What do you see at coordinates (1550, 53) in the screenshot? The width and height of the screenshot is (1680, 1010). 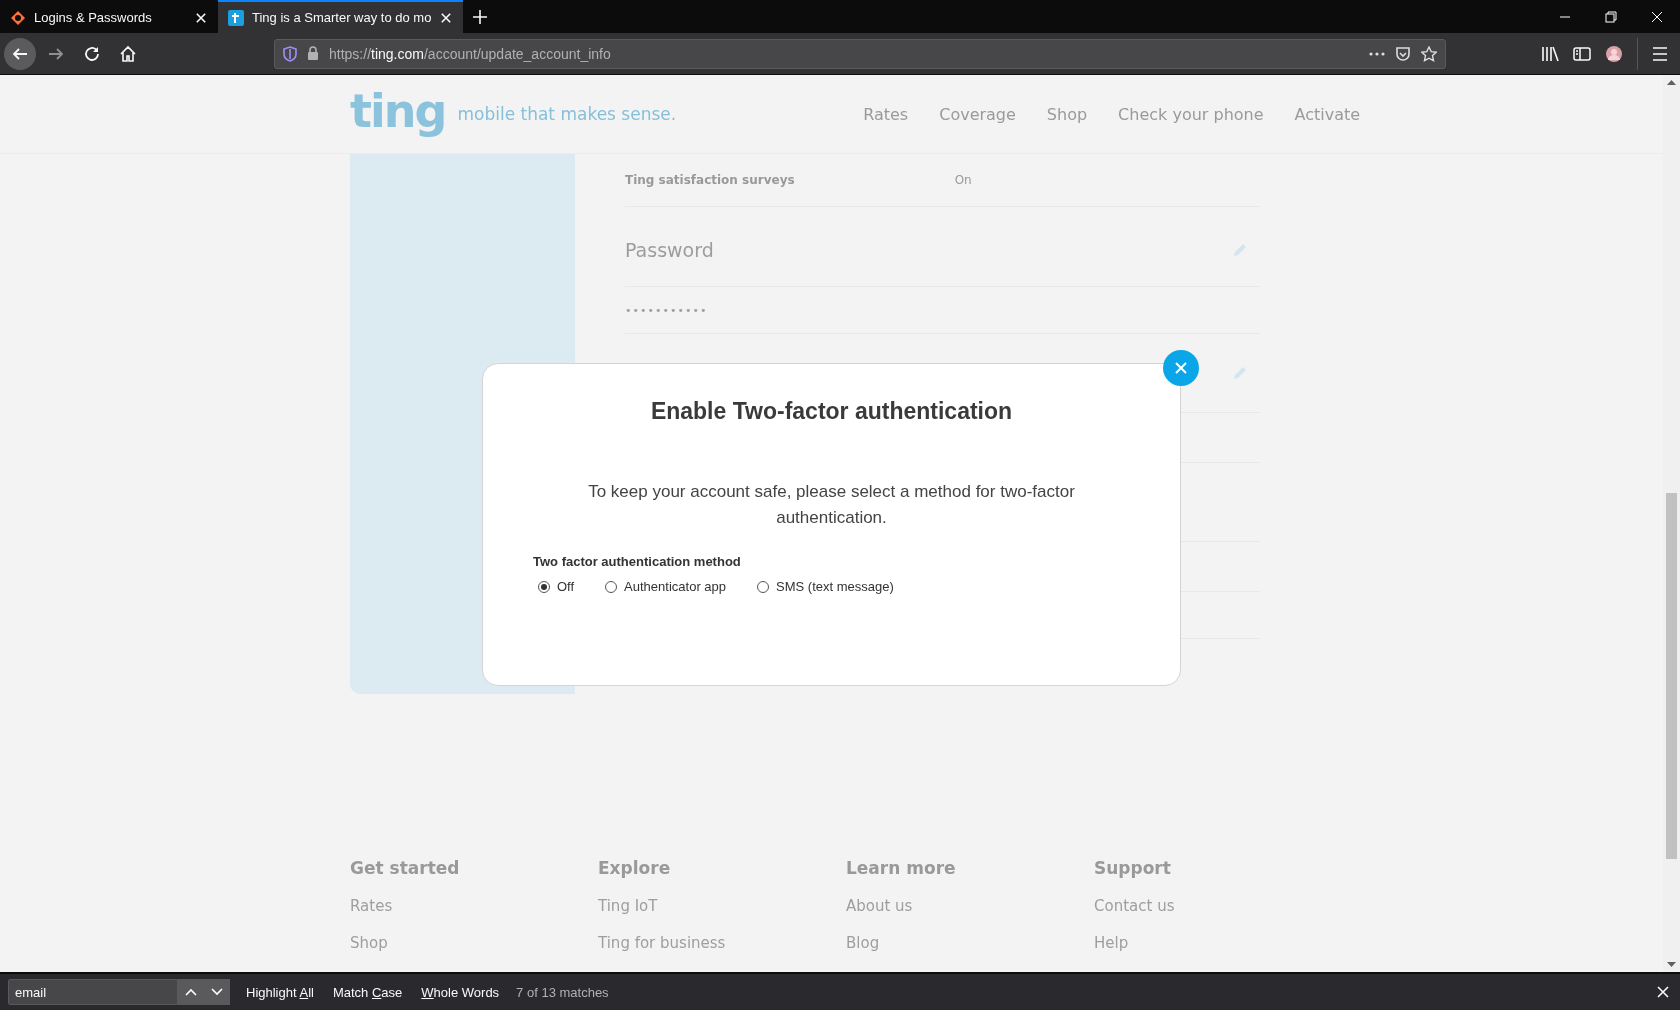 I see `library-icon` at bounding box center [1550, 53].